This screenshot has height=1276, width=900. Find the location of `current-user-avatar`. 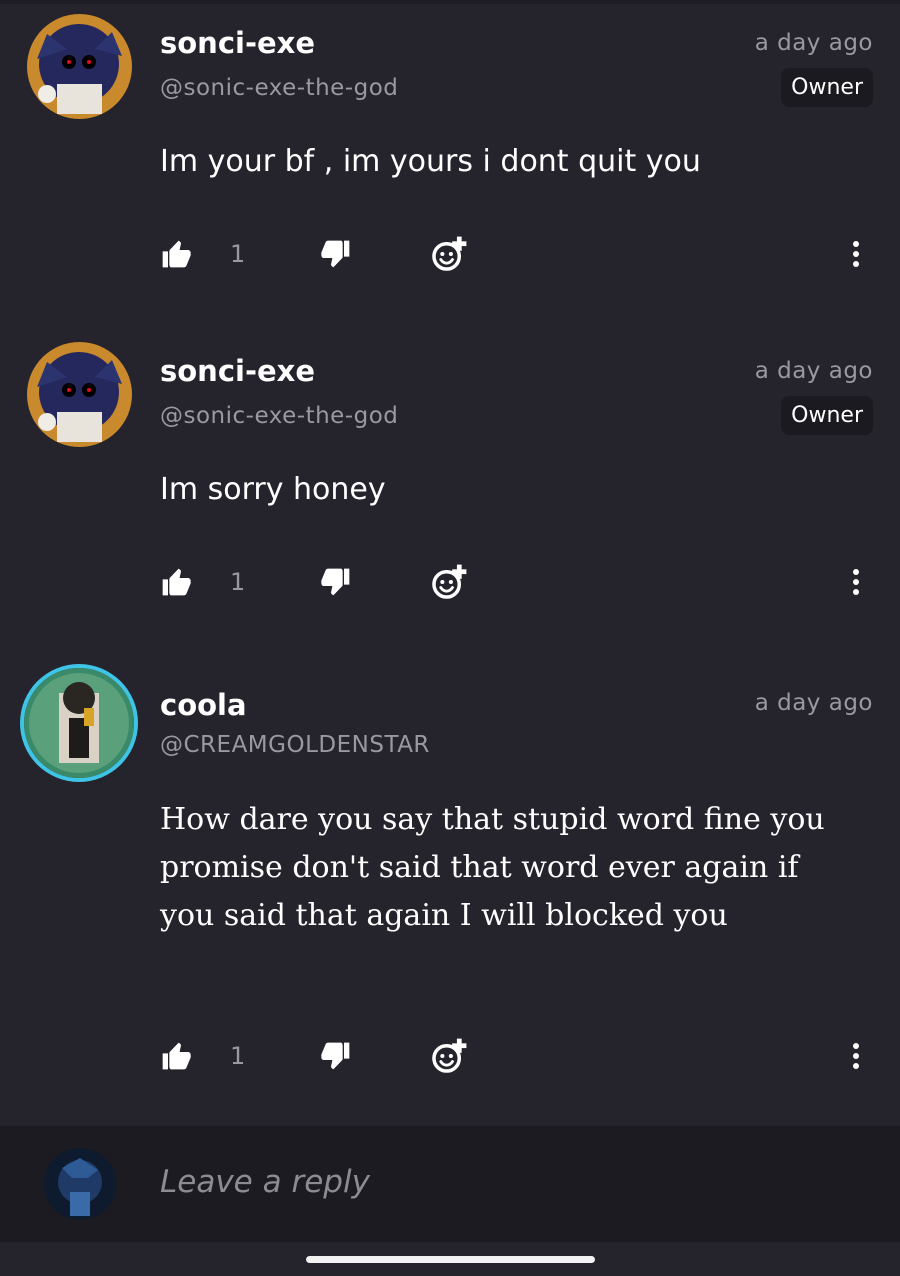

current-user-avatar is located at coordinates (80, 1184).